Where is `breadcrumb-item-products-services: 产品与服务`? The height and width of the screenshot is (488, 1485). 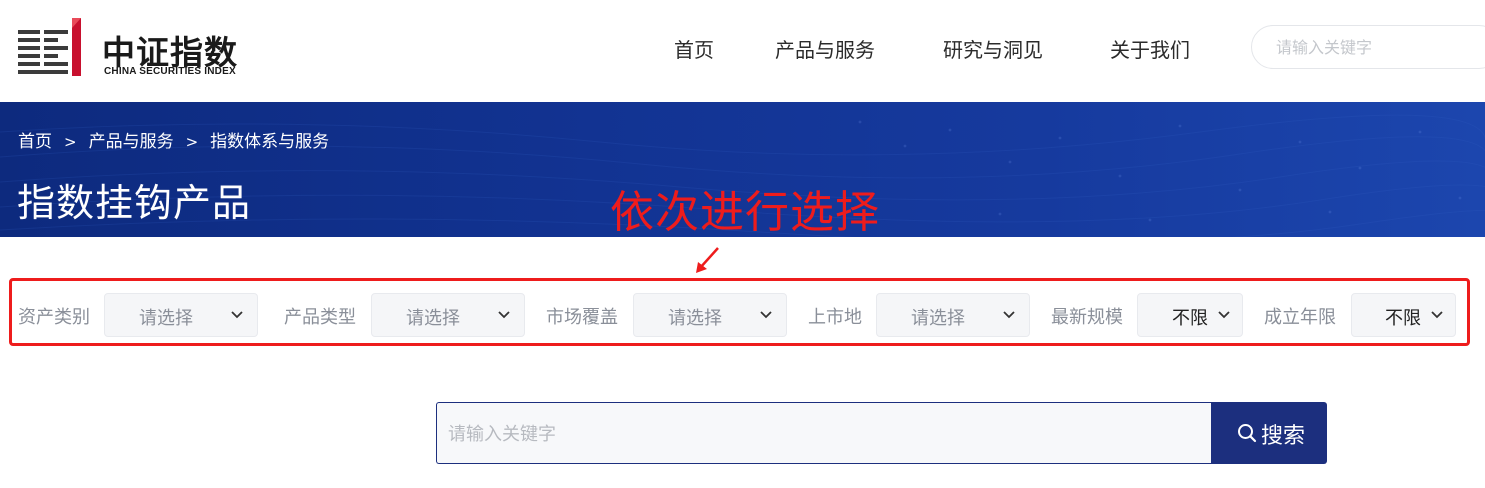
breadcrumb-item-products-services: 产品与服务 is located at coordinates (131, 139).